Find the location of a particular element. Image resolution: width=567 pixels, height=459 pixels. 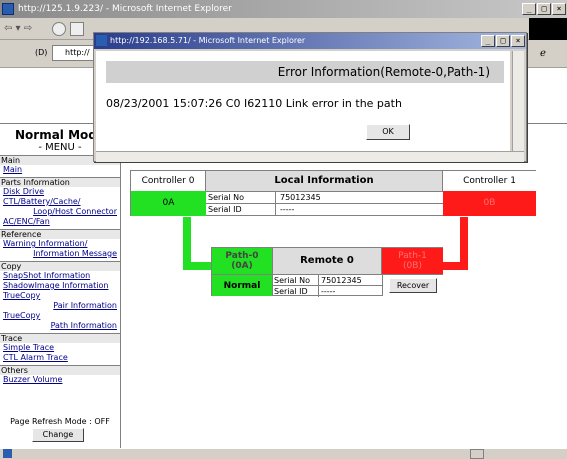

menu-link: Warning Information/ is located at coordinates (60, 244).